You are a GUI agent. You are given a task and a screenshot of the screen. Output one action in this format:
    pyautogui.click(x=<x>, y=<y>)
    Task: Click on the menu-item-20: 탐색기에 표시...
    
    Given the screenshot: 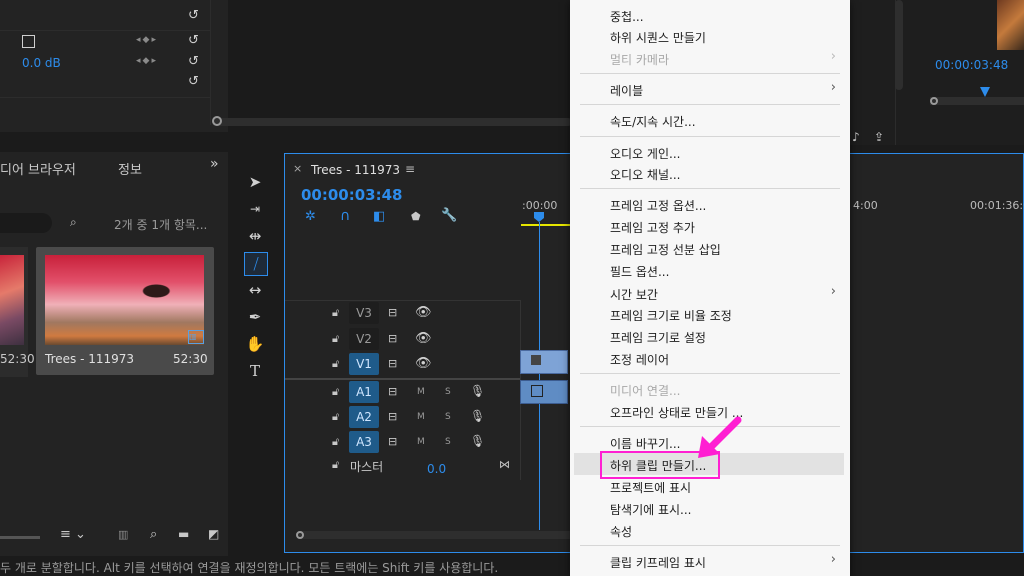 What is the action you would take?
    pyautogui.click(x=651, y=509)
    